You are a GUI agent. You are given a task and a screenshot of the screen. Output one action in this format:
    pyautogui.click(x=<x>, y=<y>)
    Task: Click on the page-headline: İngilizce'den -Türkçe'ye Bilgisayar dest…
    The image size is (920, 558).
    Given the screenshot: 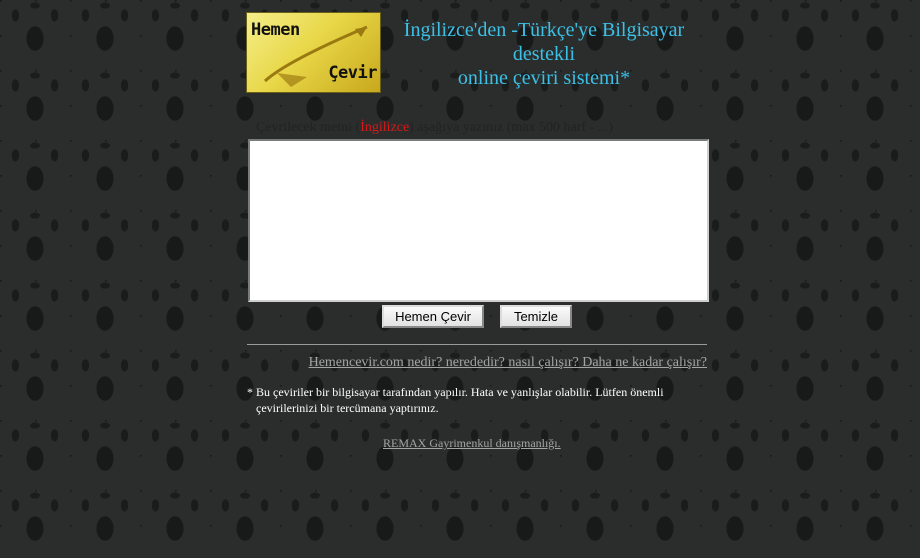 What is the action you would take?
    pyautogui.click(x=544, y=54)
    